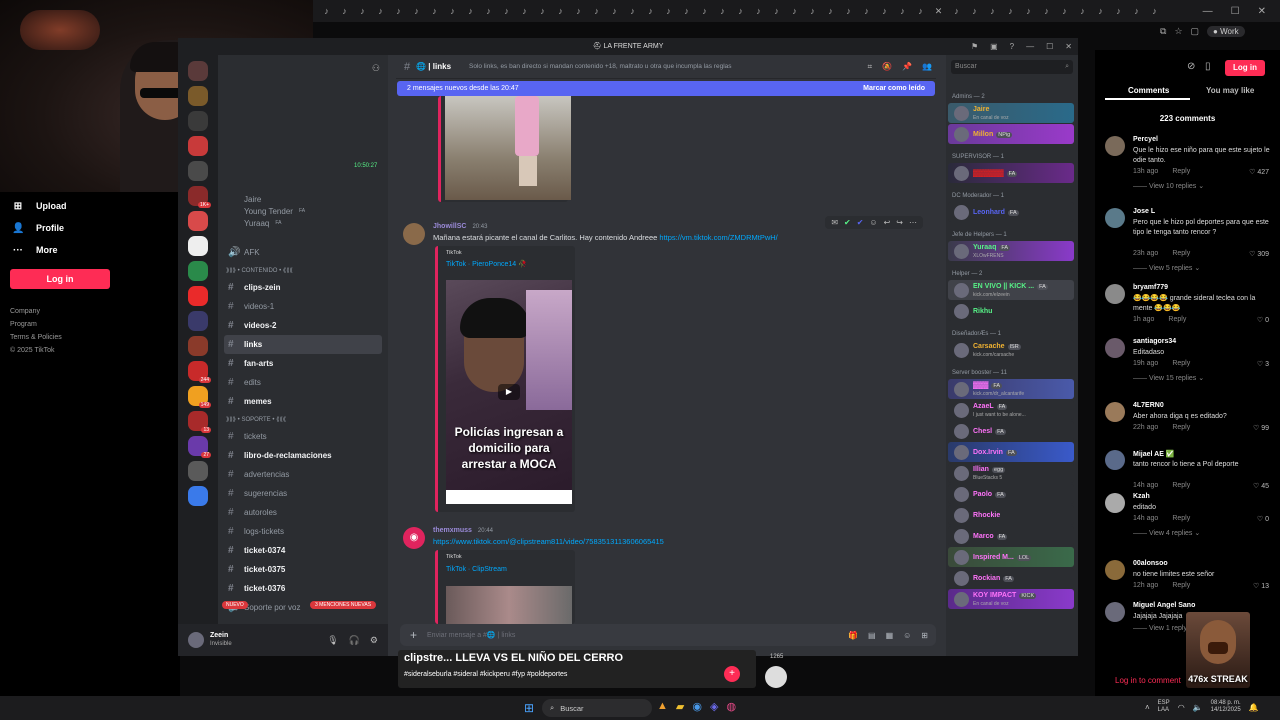 Image resolution: width=1280 pixels, height=720 pixels. I want to click on tab-you-may-like: You may like, so click(1230, 90).